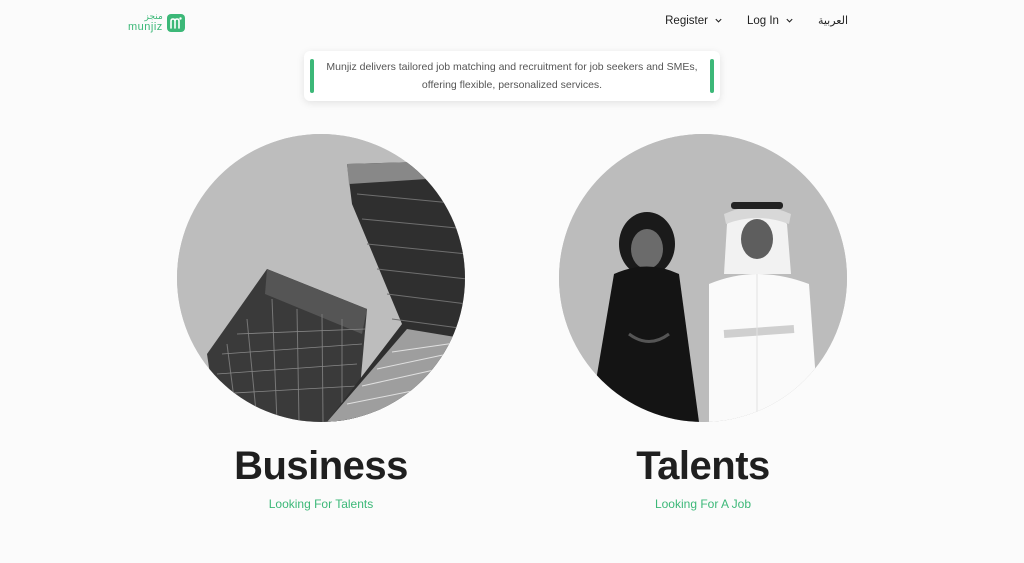 This screenshot has height=563, width=1024. What do you see at coordinates (321, 278) in the screenshot?
I see `business-image` at bounding box center [321, 278].